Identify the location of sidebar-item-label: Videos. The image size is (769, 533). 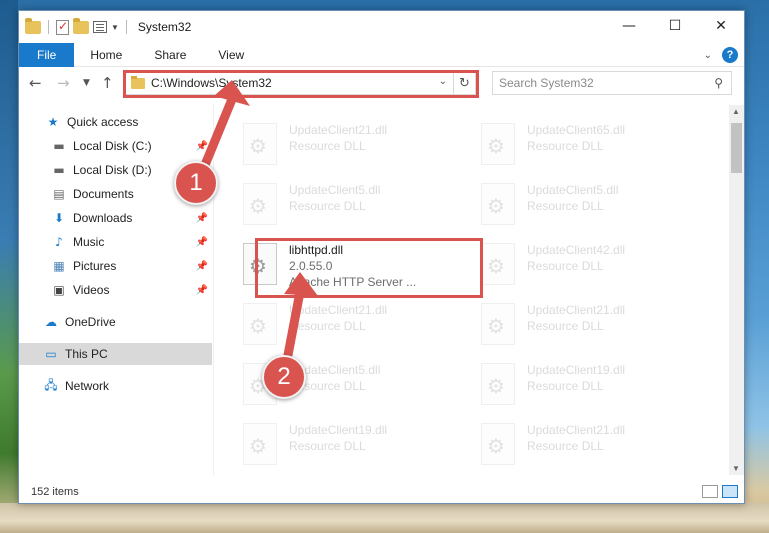
(91, 290).